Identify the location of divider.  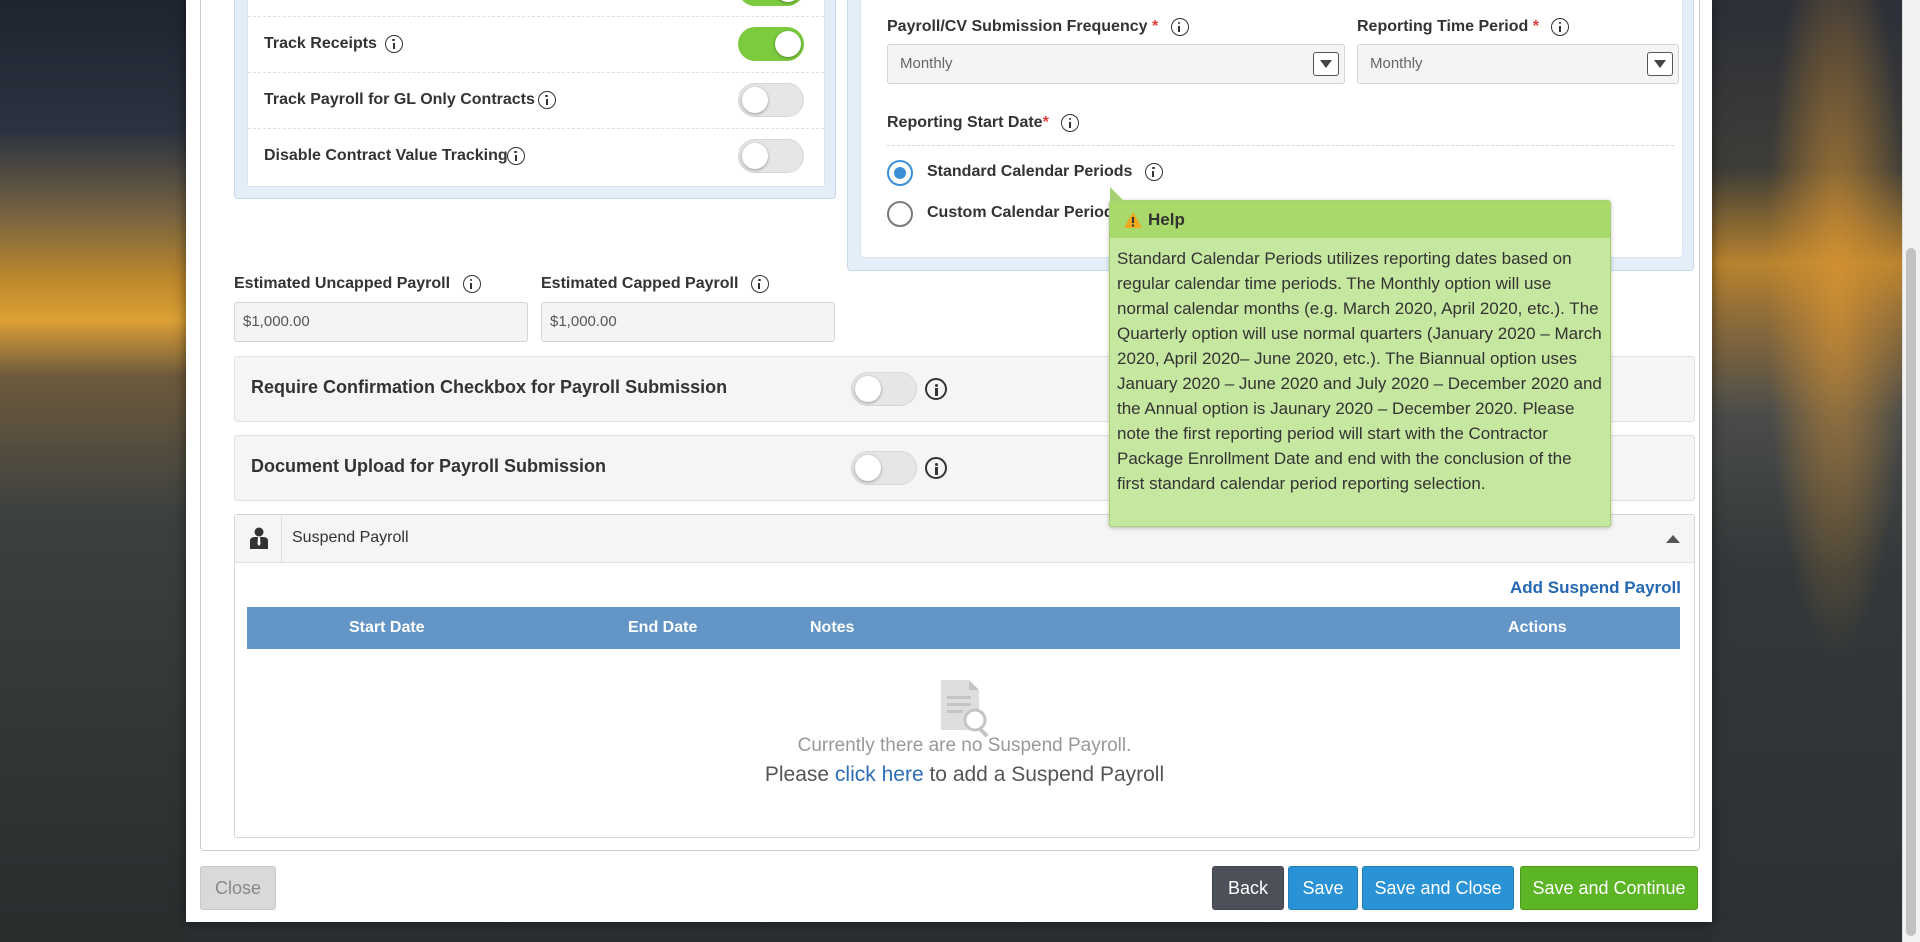
(1280, 145).